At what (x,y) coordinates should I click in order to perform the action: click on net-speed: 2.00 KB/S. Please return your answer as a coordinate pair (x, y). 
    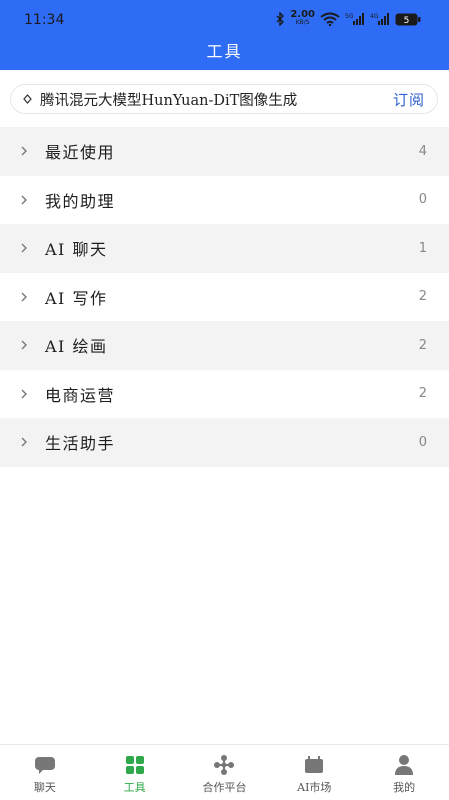
    Looking at the image, I should click on (302, 18).